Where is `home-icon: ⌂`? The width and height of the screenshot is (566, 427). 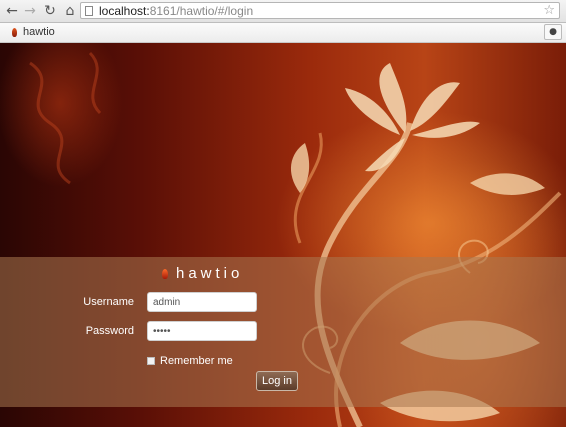
home-icon: ⌂ is located at coordinates (70, 11).